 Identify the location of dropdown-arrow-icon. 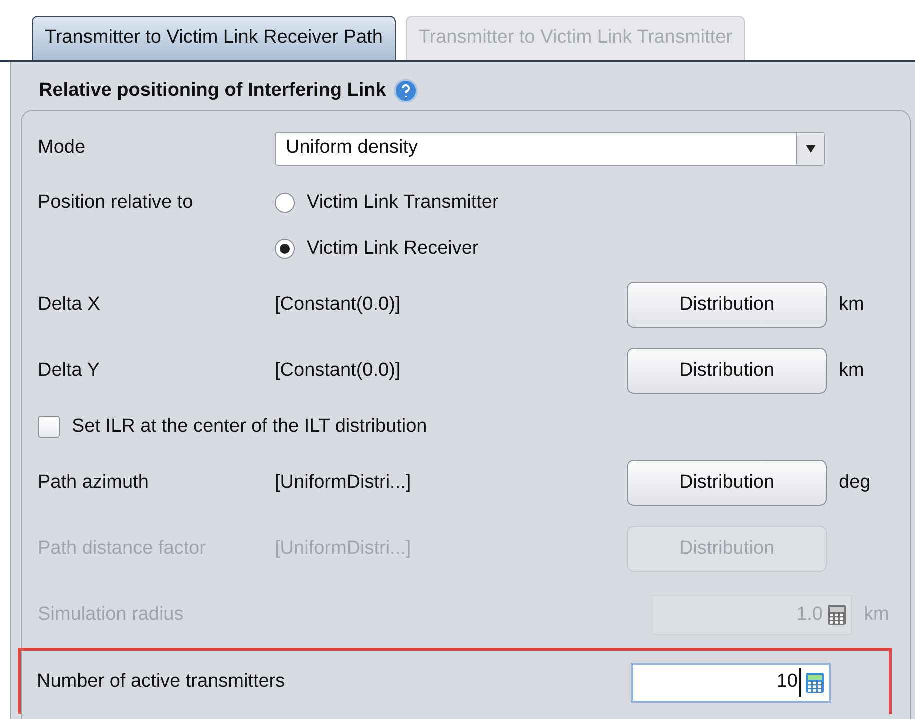
(811, 148).